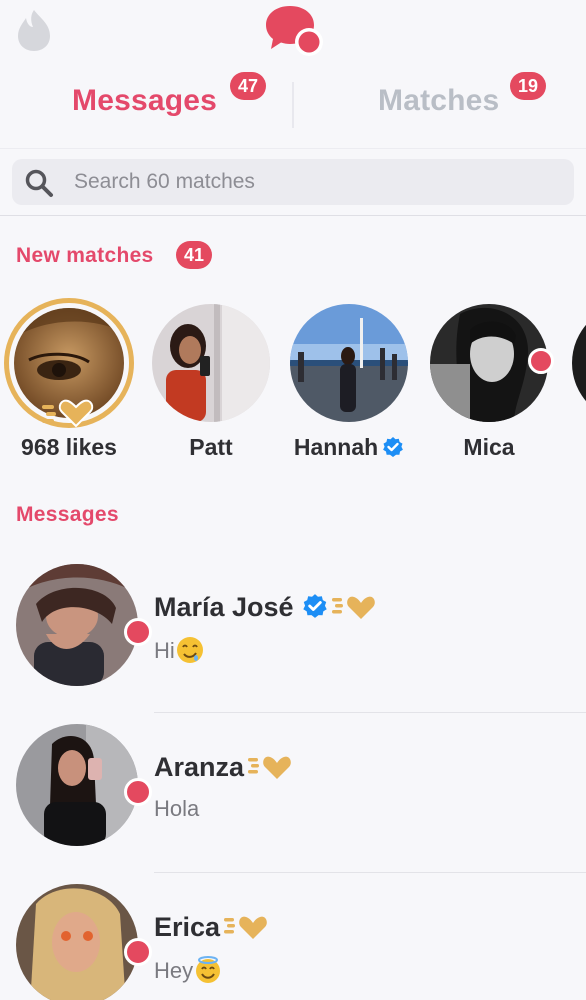 This screenshot has height=1000, width=586. Describe the element at coordinates (177, 808) in the screenshot. I see `message-preview: Hola` at that location.